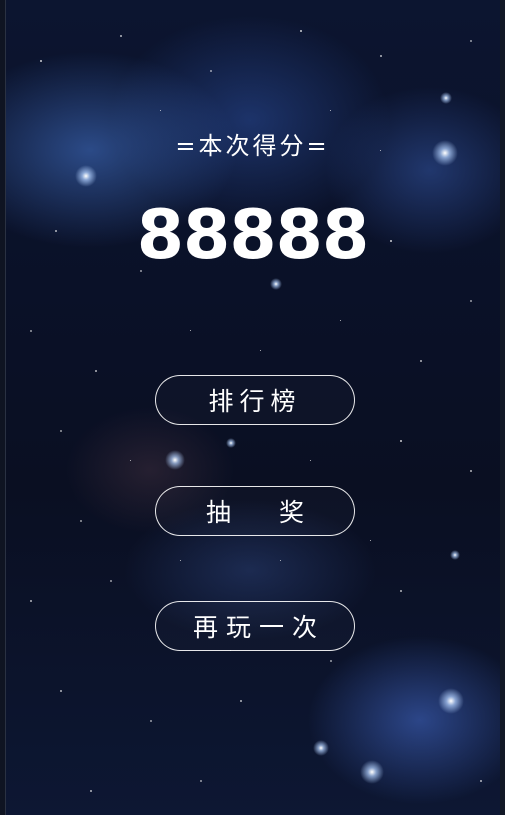 The image size is (505, 815). What do you see at coordinates (255, 400) in the screenshot?
I see `leaderboard-button: 排行榜` at bounding box center [255, 400].